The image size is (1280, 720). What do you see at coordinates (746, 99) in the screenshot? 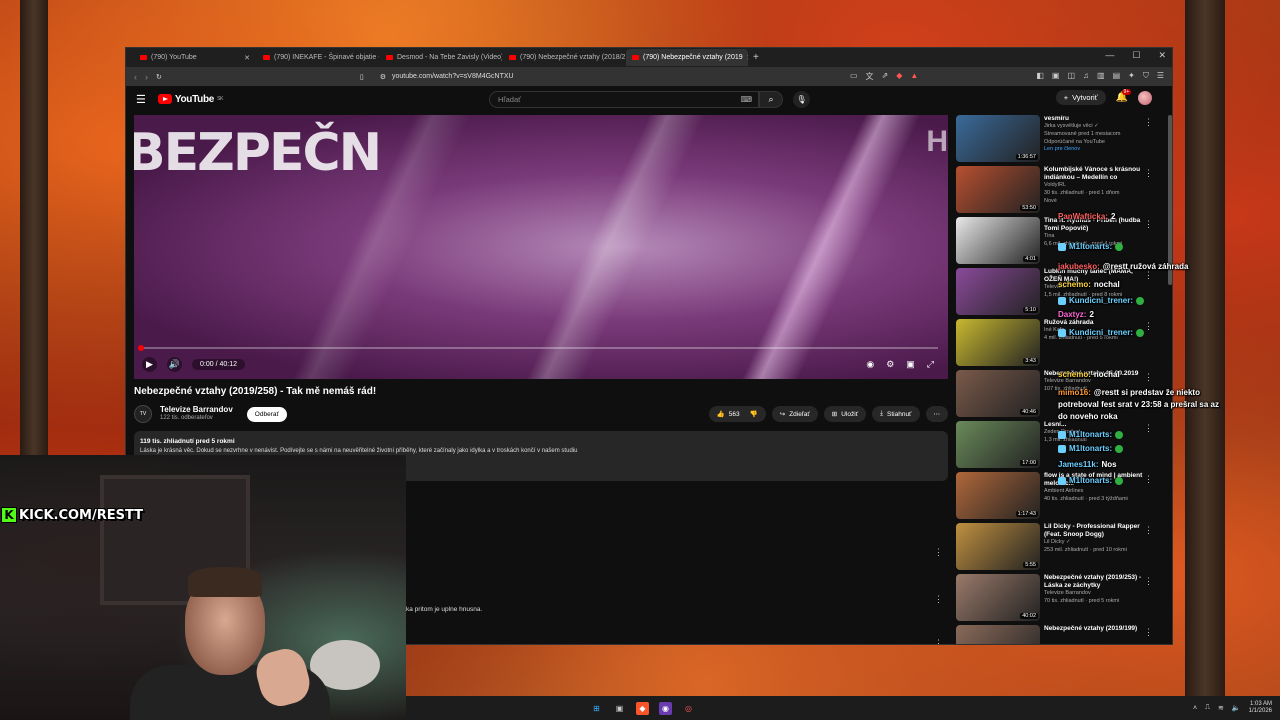
I see `keyboard-icon: ⌨` at bounding box center [746, 99].